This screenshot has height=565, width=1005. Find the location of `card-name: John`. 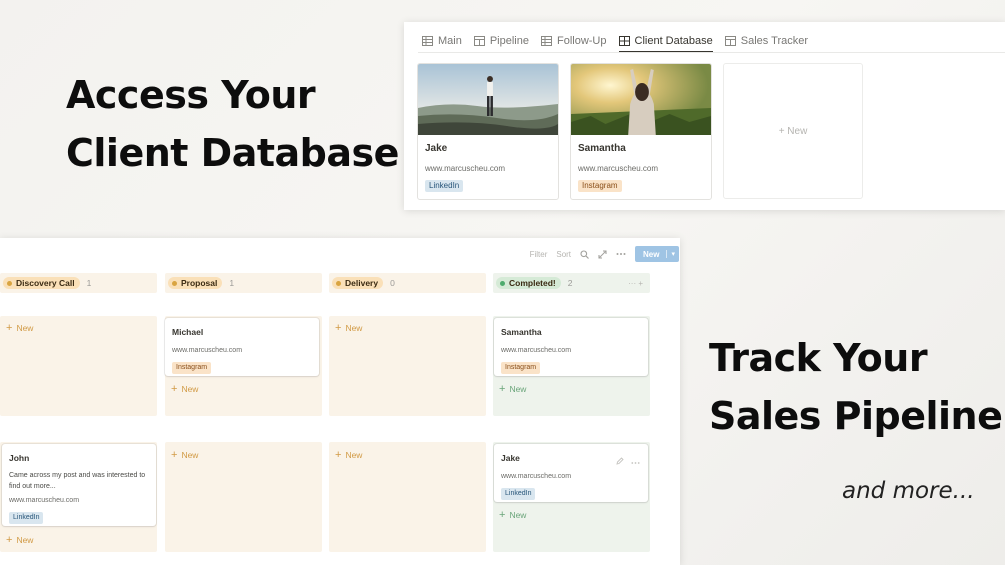

card-name: John is located at coordinates (19, 458).